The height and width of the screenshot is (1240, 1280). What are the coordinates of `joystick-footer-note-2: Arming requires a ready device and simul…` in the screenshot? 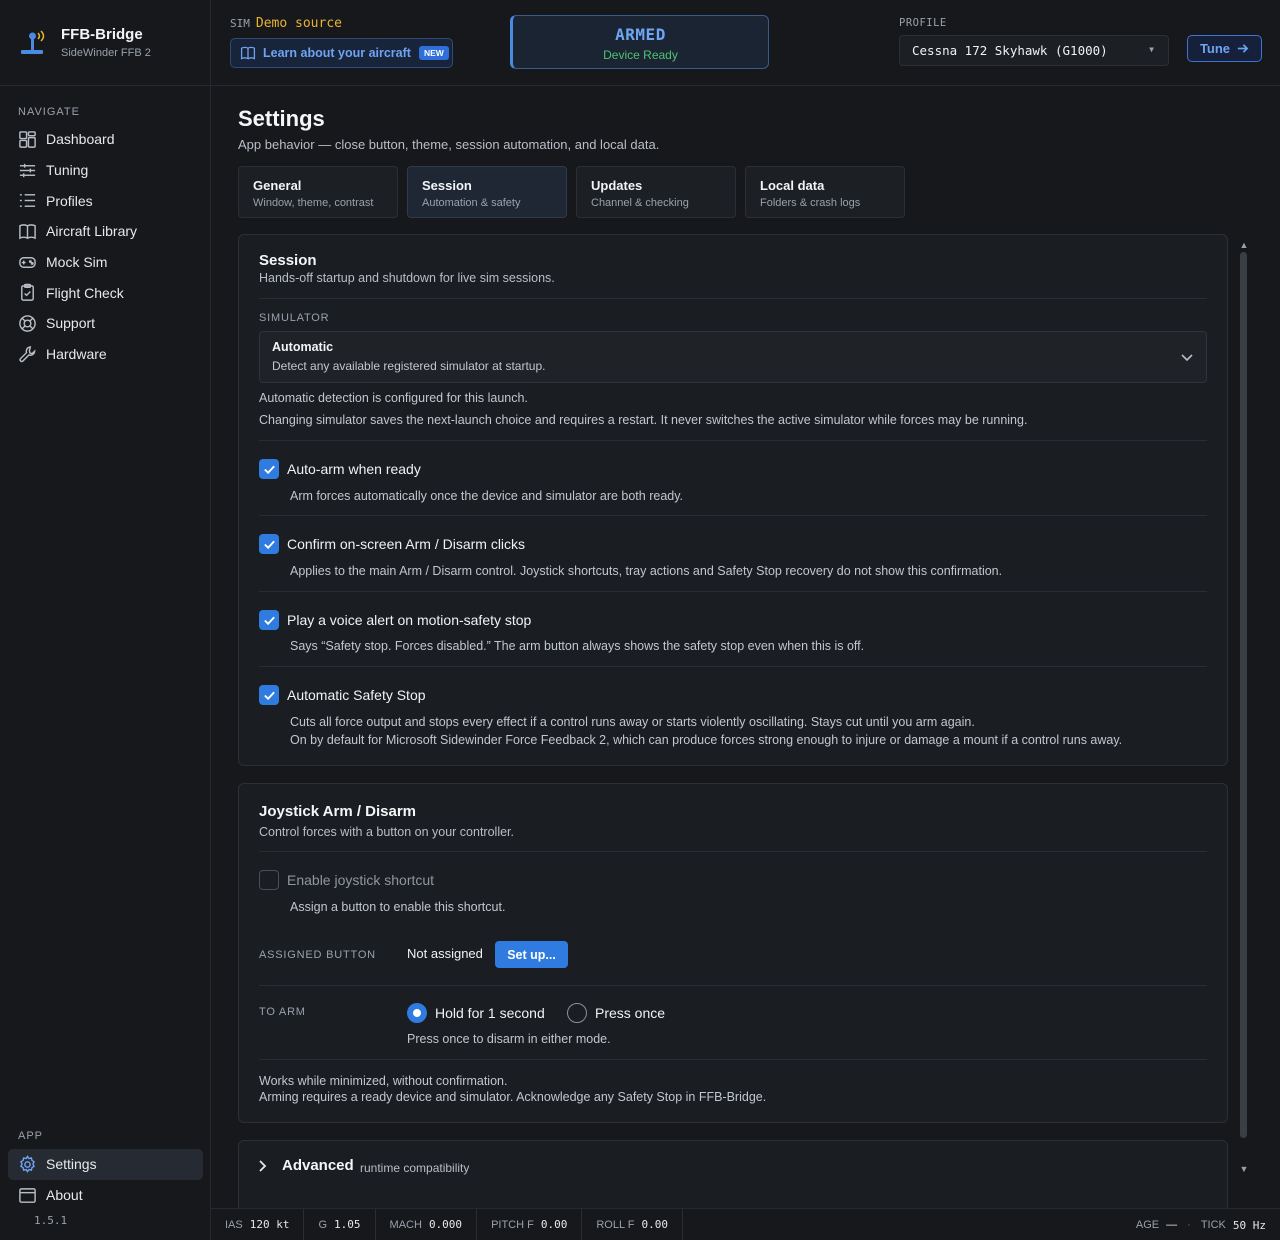 It's located at (513, 1097).